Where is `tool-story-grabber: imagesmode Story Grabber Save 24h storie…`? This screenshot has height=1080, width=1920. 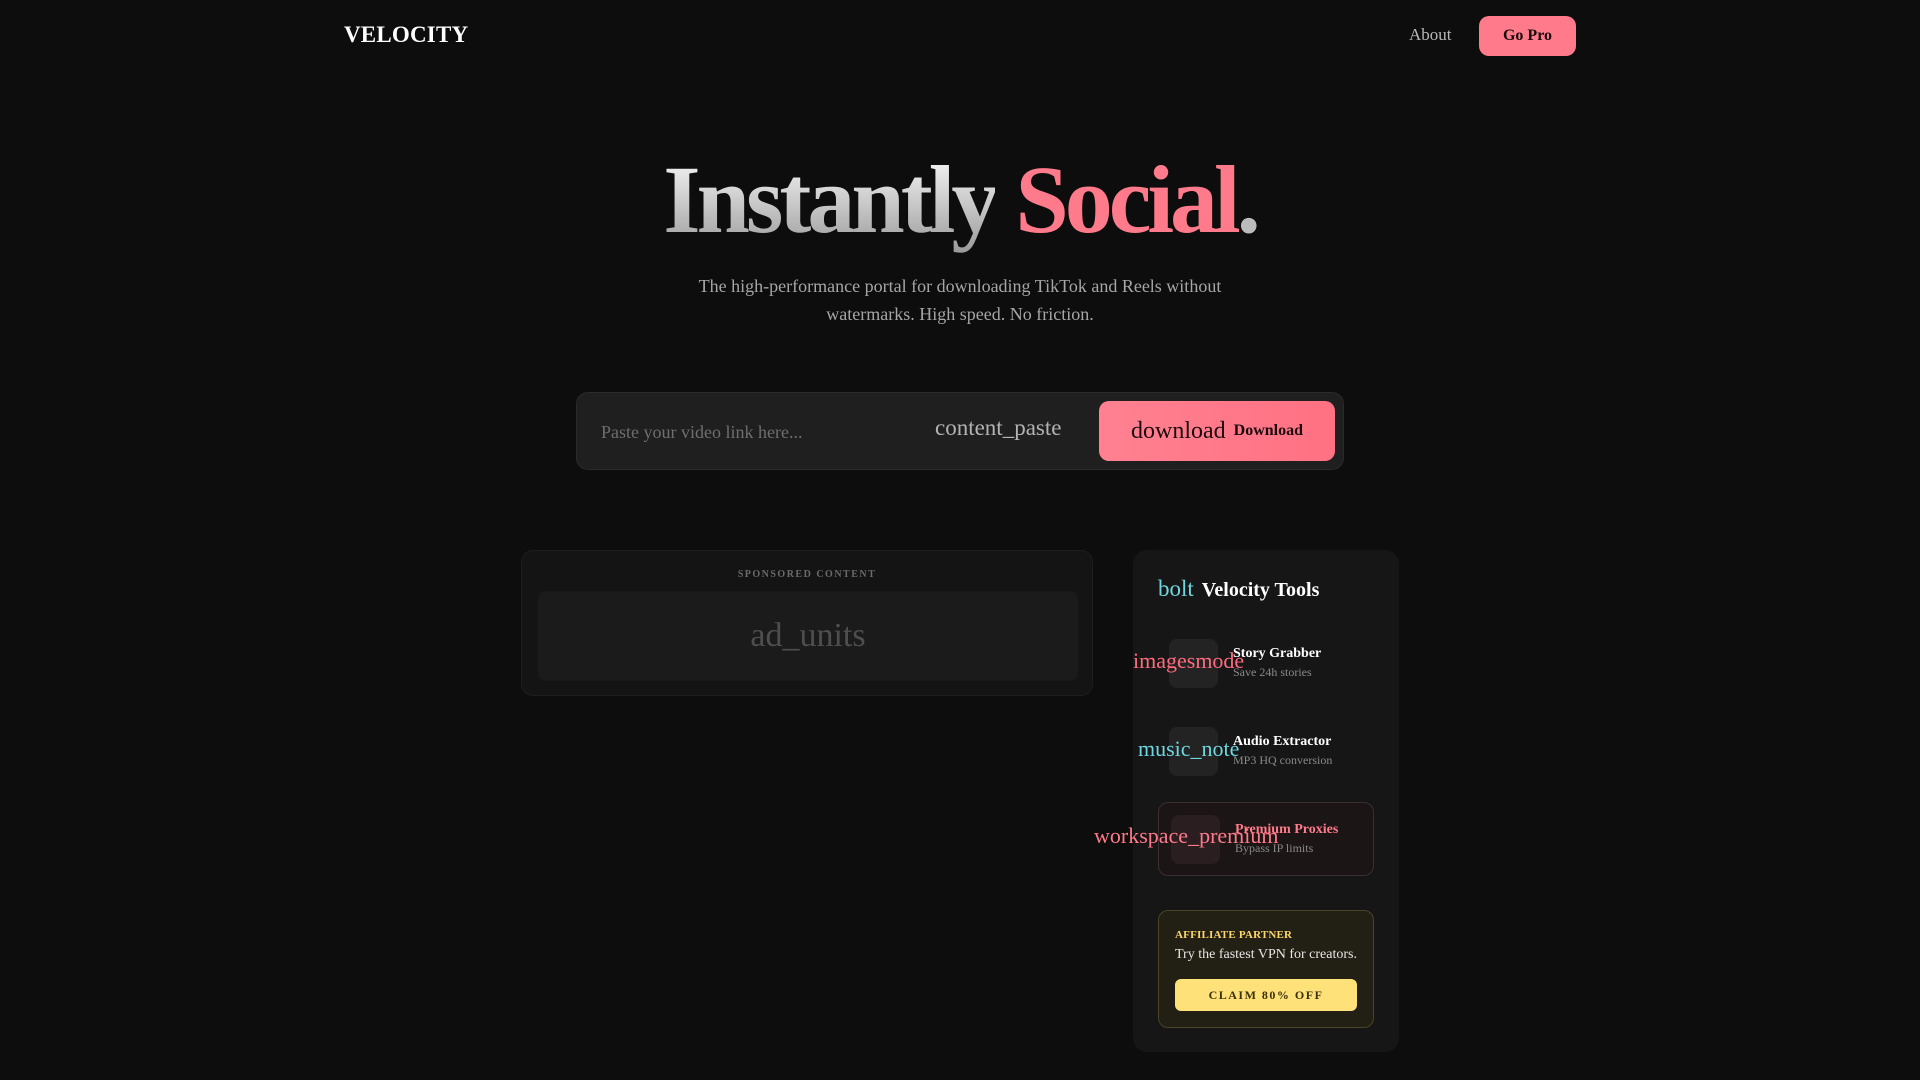 tool-story-grabber: imagesmode Story Grabber Save 24h storie… is located at coordinates (1253, 661).